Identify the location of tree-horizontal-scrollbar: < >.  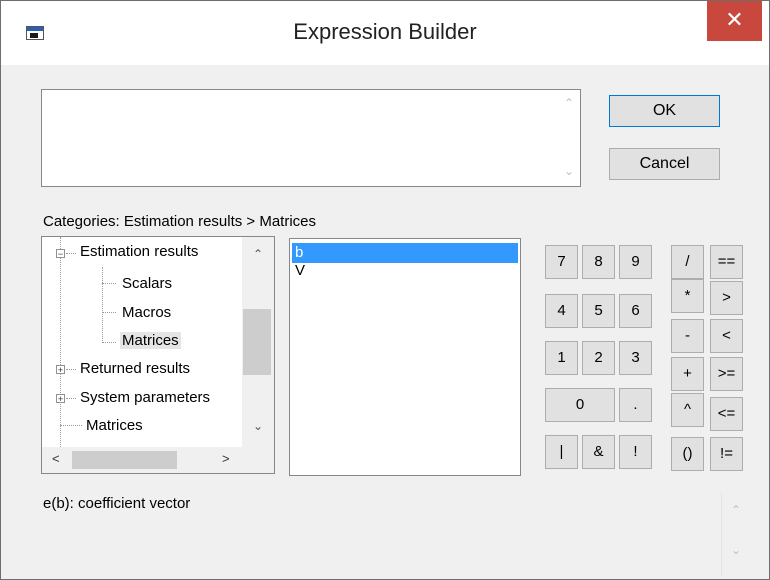
(142, 460).